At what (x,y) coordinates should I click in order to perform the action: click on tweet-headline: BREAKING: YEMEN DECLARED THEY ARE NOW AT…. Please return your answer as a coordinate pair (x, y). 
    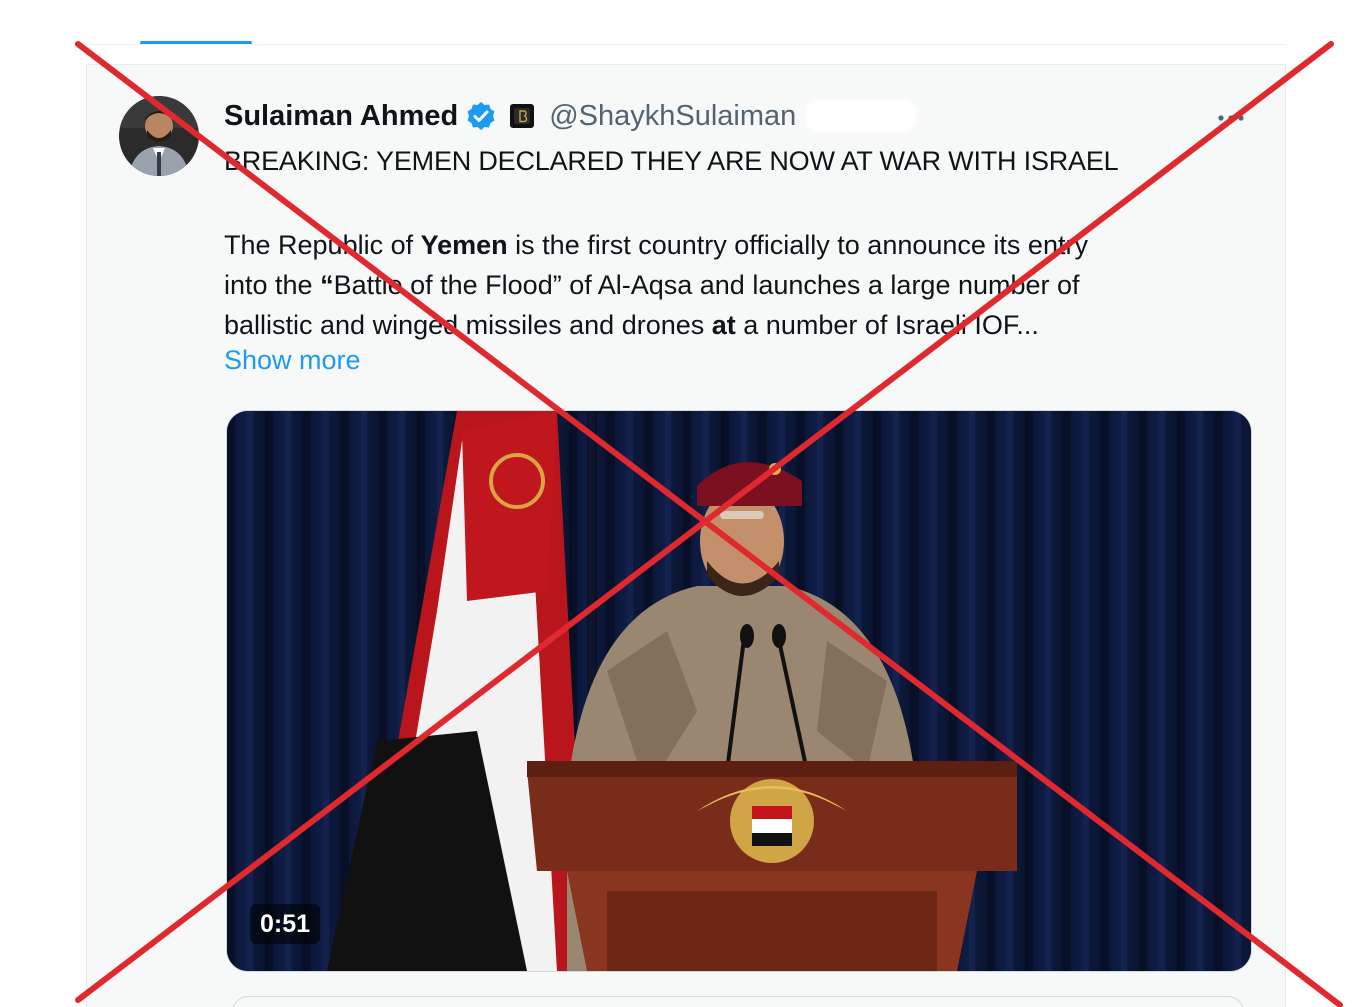
    Looking at the image, I should click on (671, 161).